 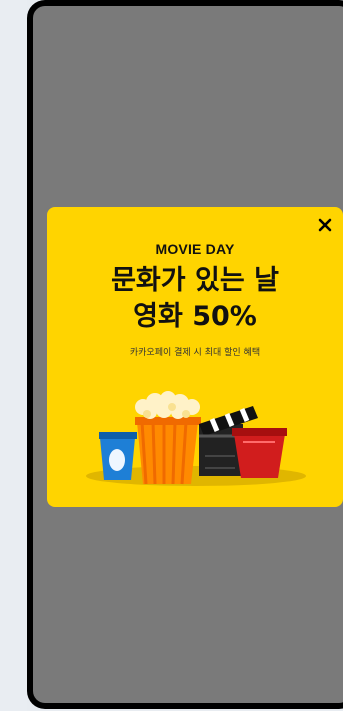 I want to click on background-strip, so click(x=13, y=355).